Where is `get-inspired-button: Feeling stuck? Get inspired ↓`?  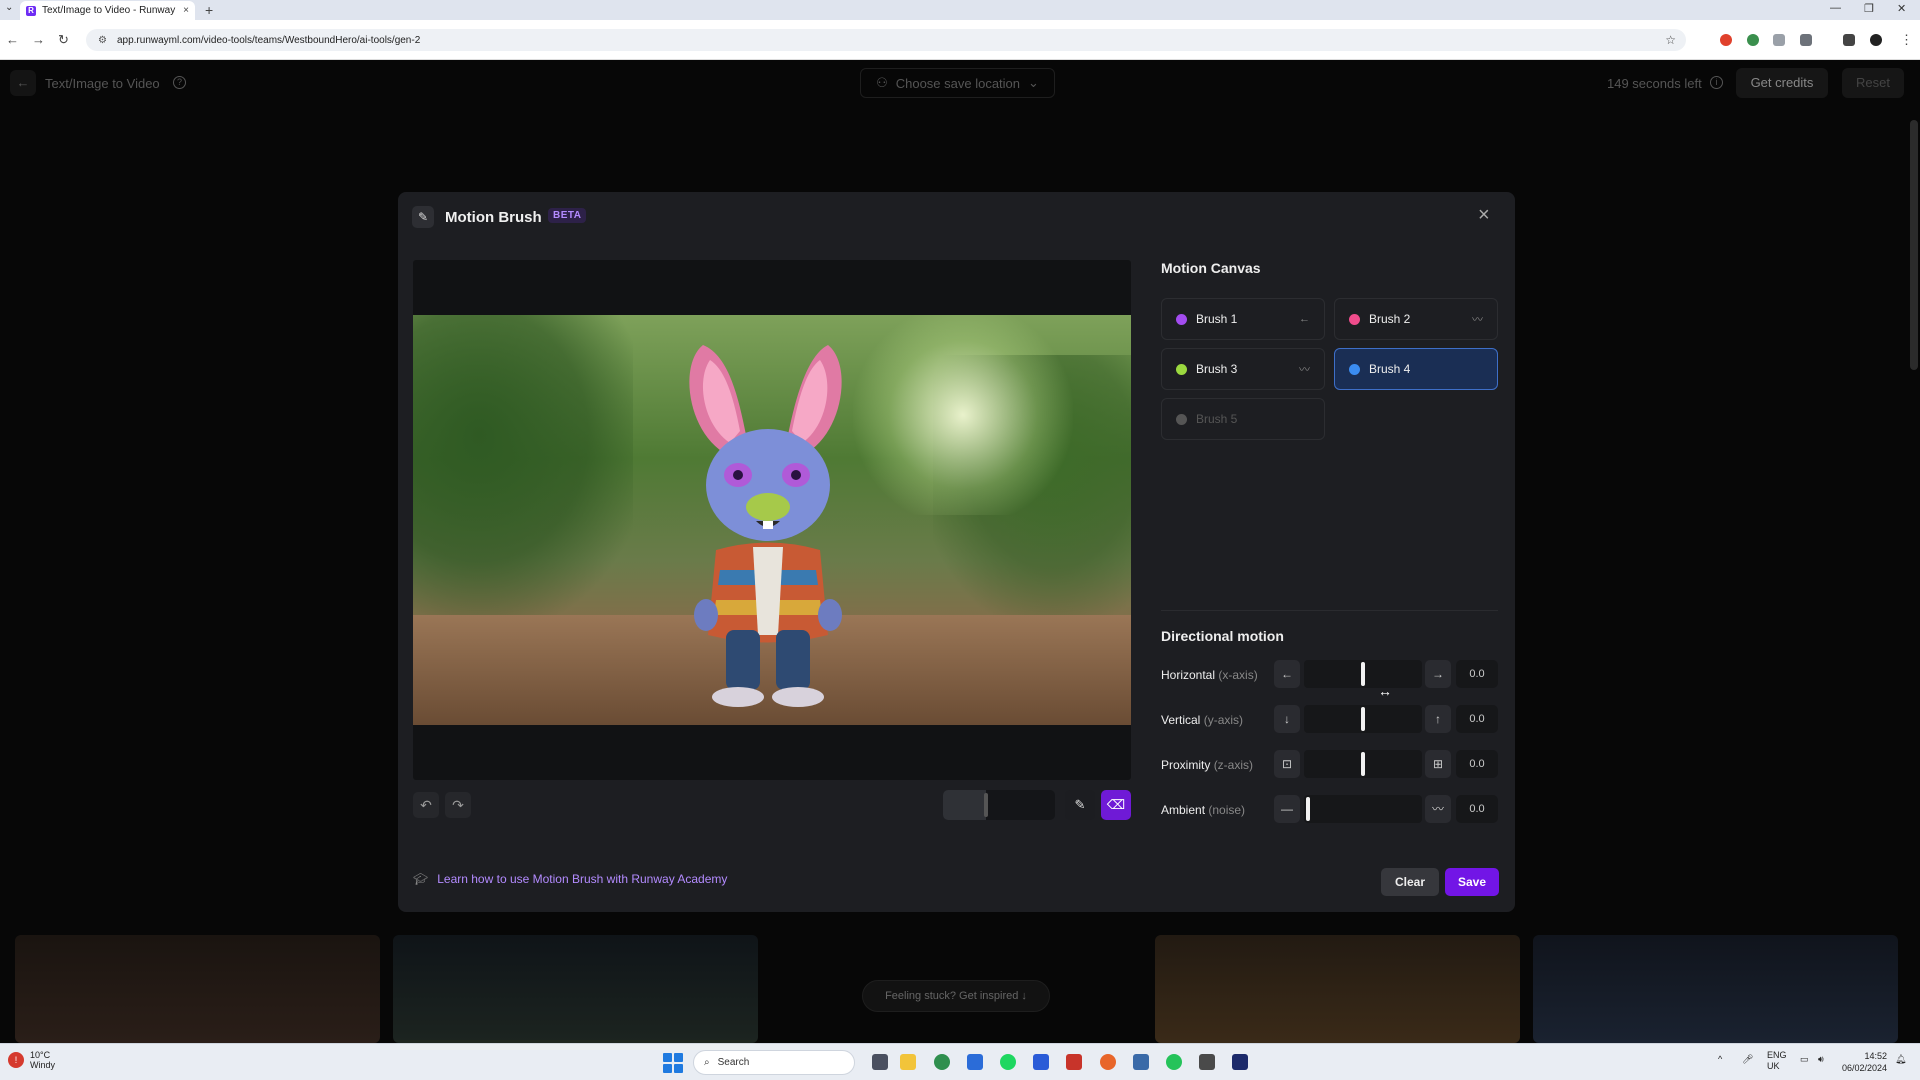
get-inspired-button: Feeling stuck? Get inspired ↓ is located at coordinates (956, 996).